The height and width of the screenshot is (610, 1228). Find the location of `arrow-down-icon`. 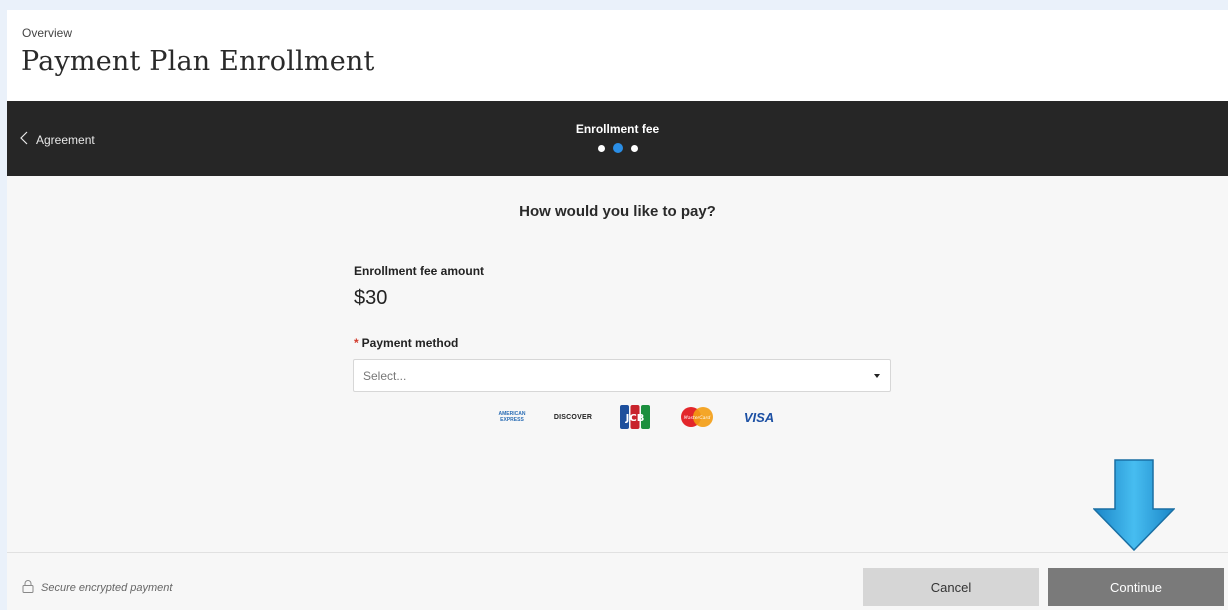

arrow-down-icon is located at coordinates (1134, 505).